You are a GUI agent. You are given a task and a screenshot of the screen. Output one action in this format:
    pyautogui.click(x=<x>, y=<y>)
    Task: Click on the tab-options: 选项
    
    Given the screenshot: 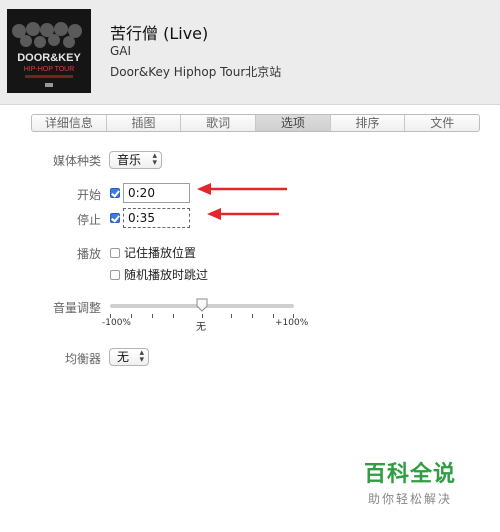 What is the action you would take?
    pyautogui.click(x=293, y=123)
    